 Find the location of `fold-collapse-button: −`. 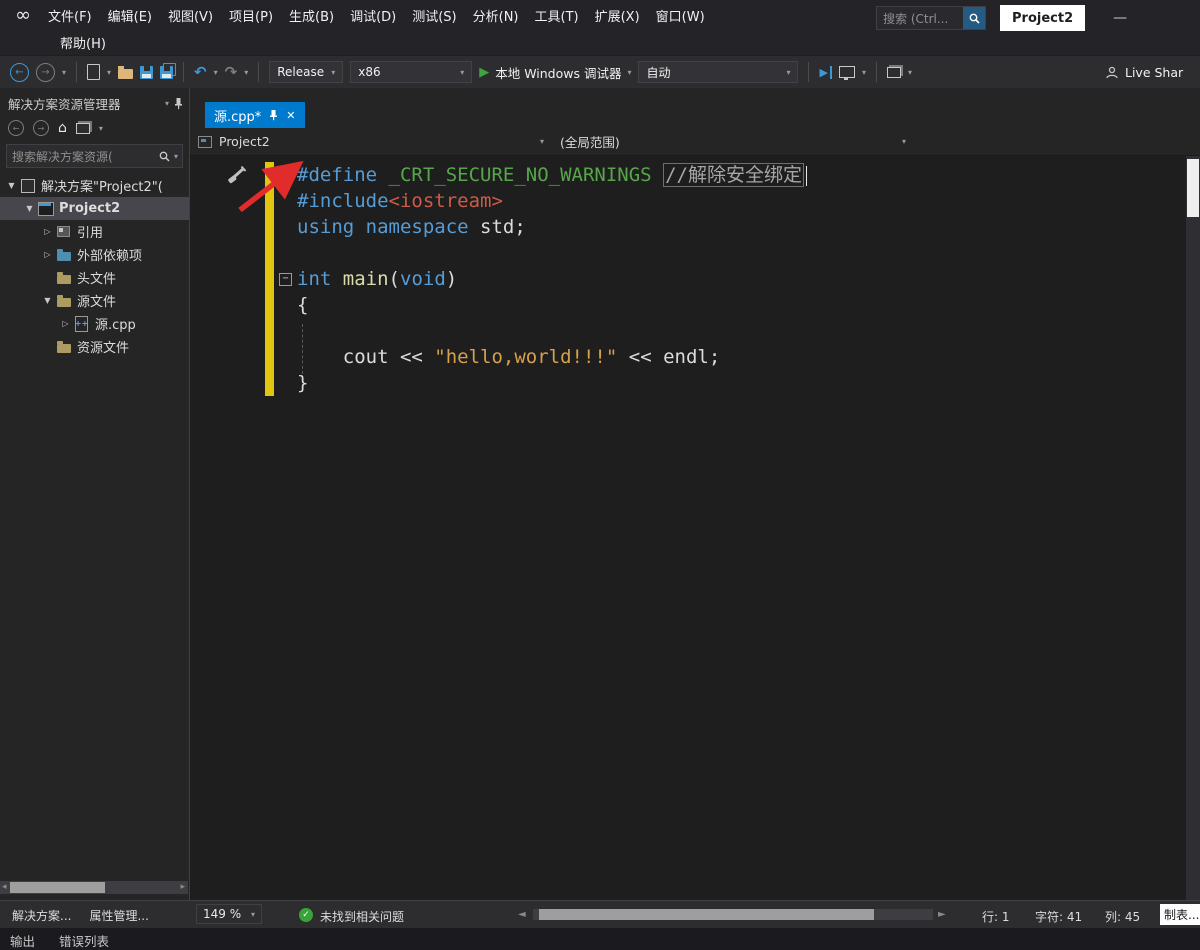

fold-collapse-button: − is located at coordinates (285, 279).